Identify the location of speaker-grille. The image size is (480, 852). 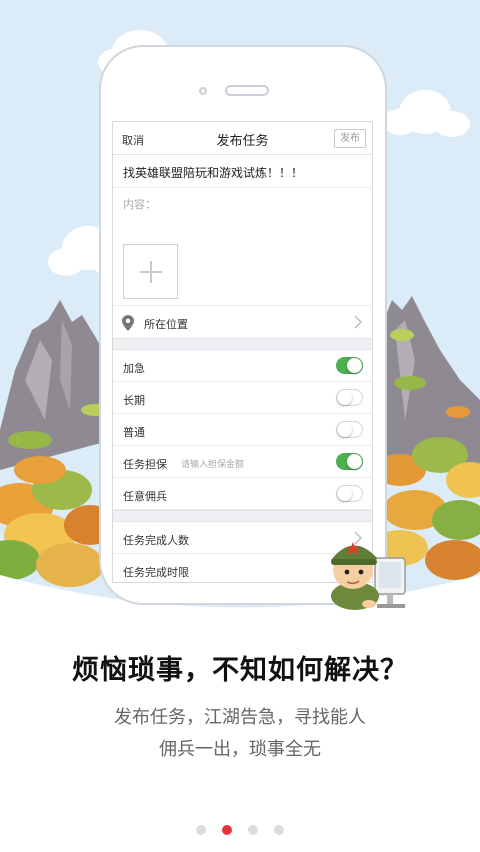
(247, 90).